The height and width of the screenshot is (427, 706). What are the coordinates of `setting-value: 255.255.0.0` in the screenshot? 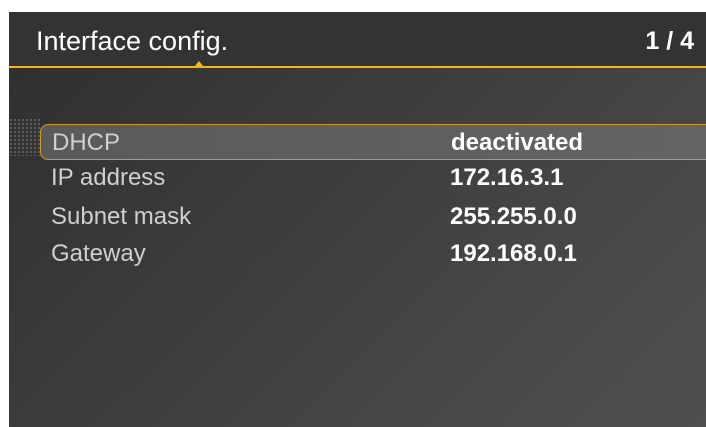 It's located at (513, 216).